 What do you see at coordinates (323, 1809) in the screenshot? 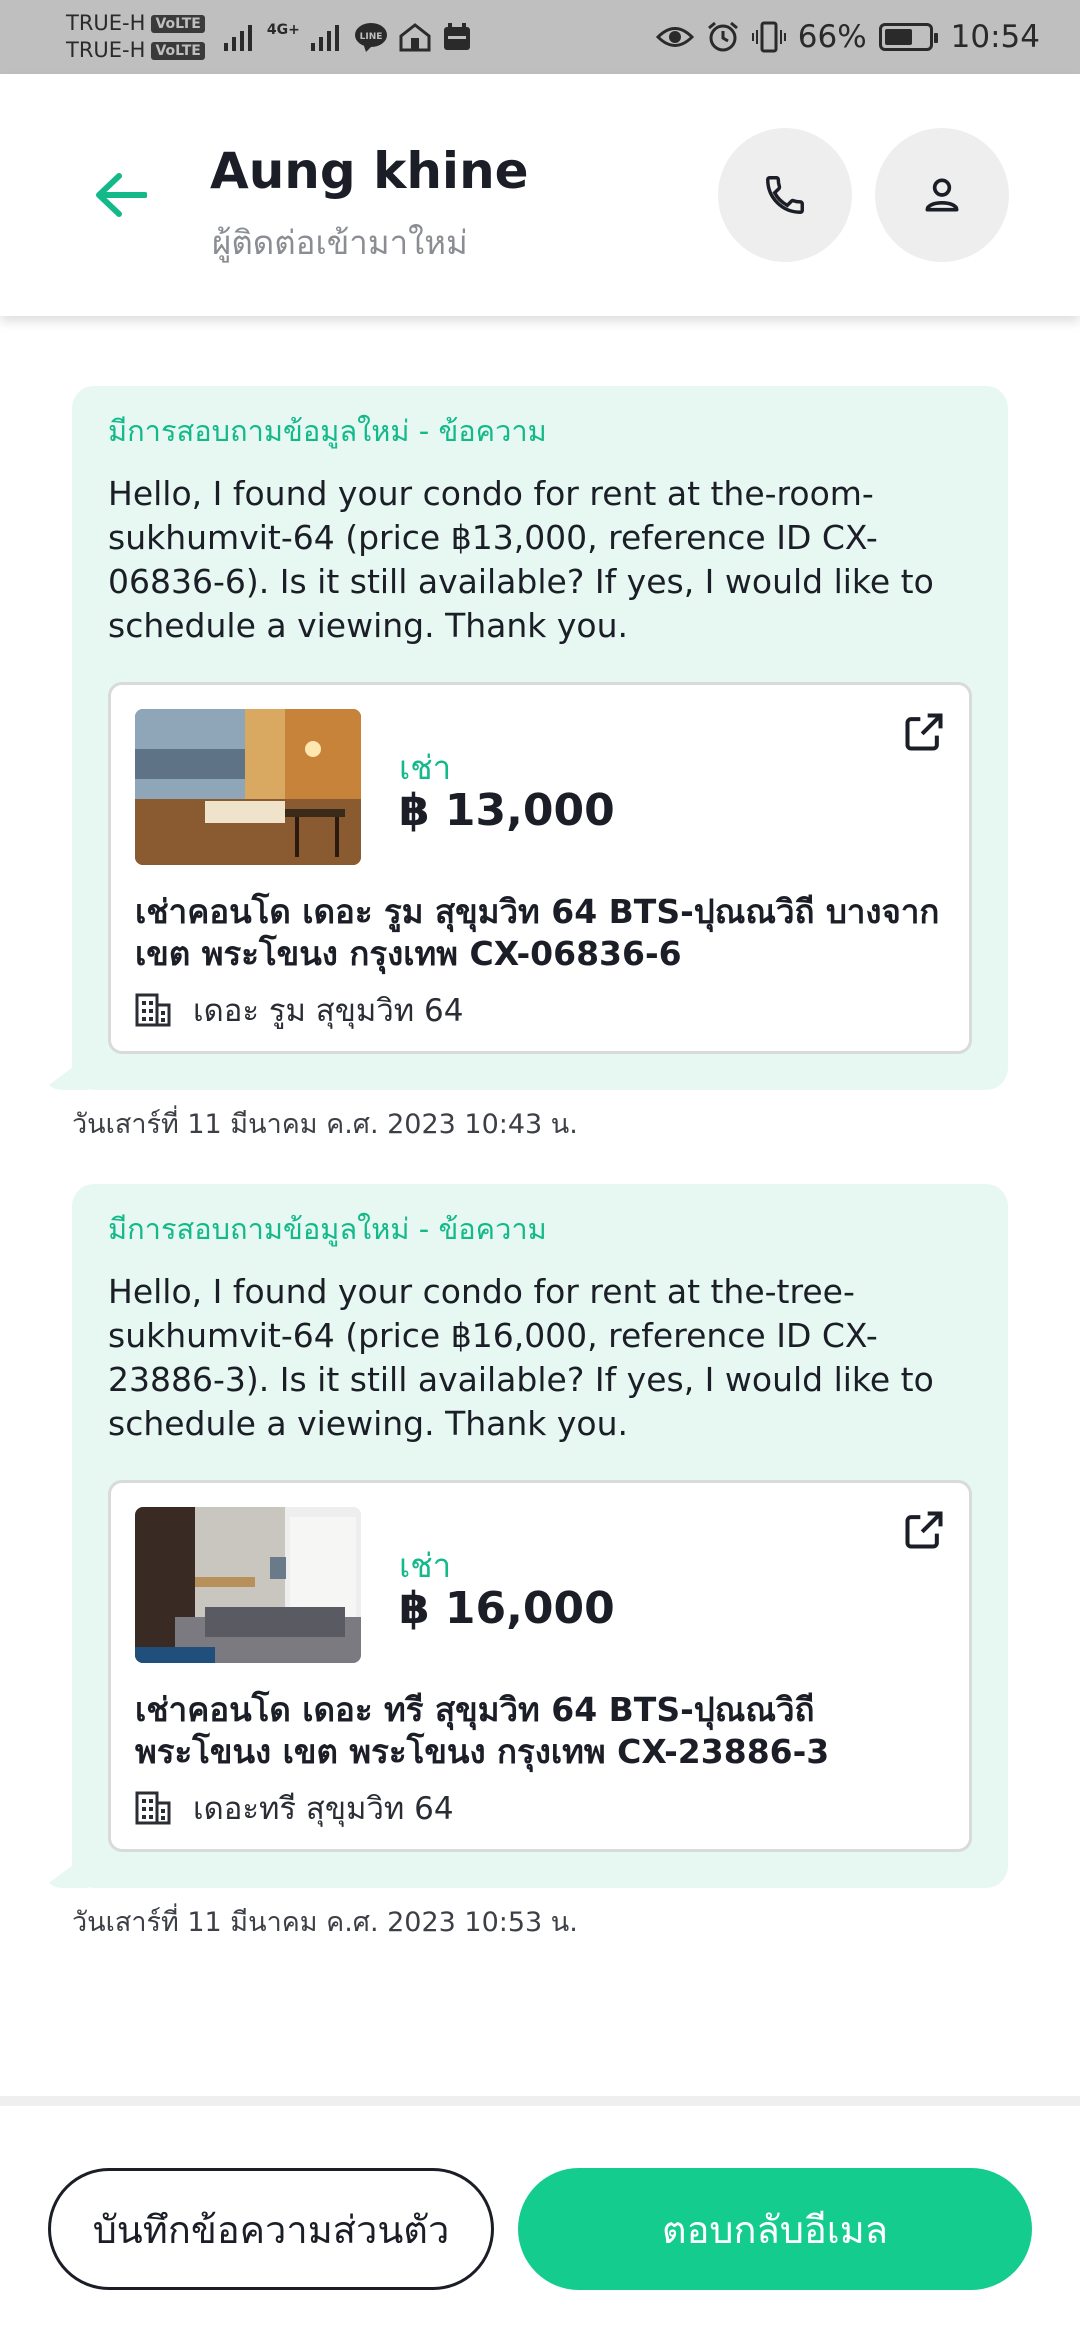
I see `project-name: เดอะทรี สุขุมวิท 64` at bounding box center [323, 1809].